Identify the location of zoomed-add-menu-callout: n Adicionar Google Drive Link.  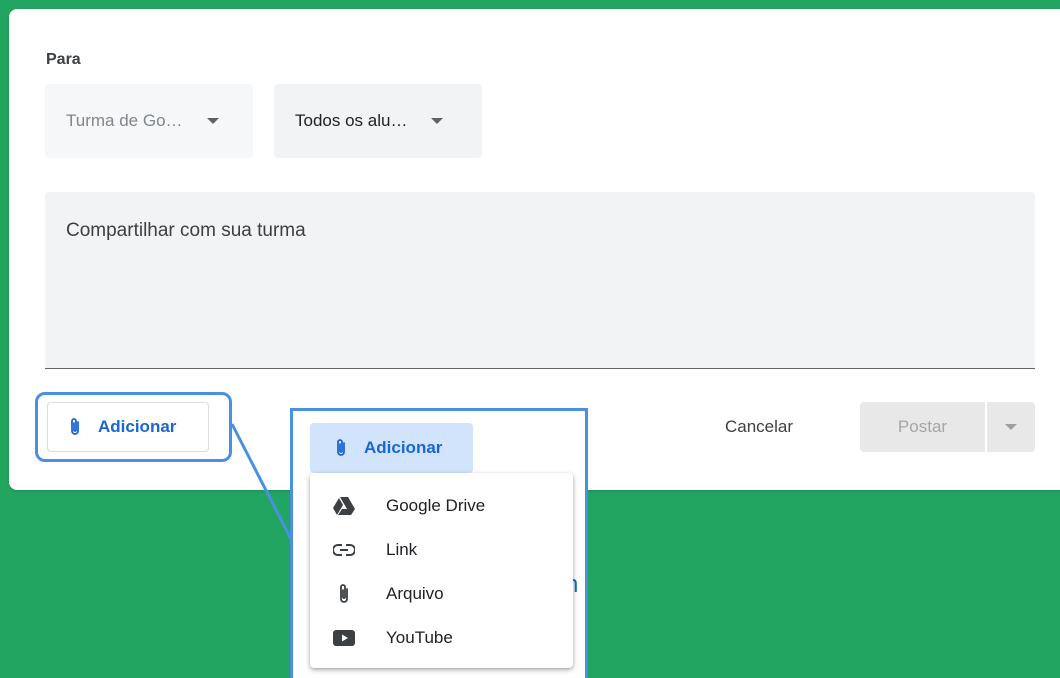
(439, 543).